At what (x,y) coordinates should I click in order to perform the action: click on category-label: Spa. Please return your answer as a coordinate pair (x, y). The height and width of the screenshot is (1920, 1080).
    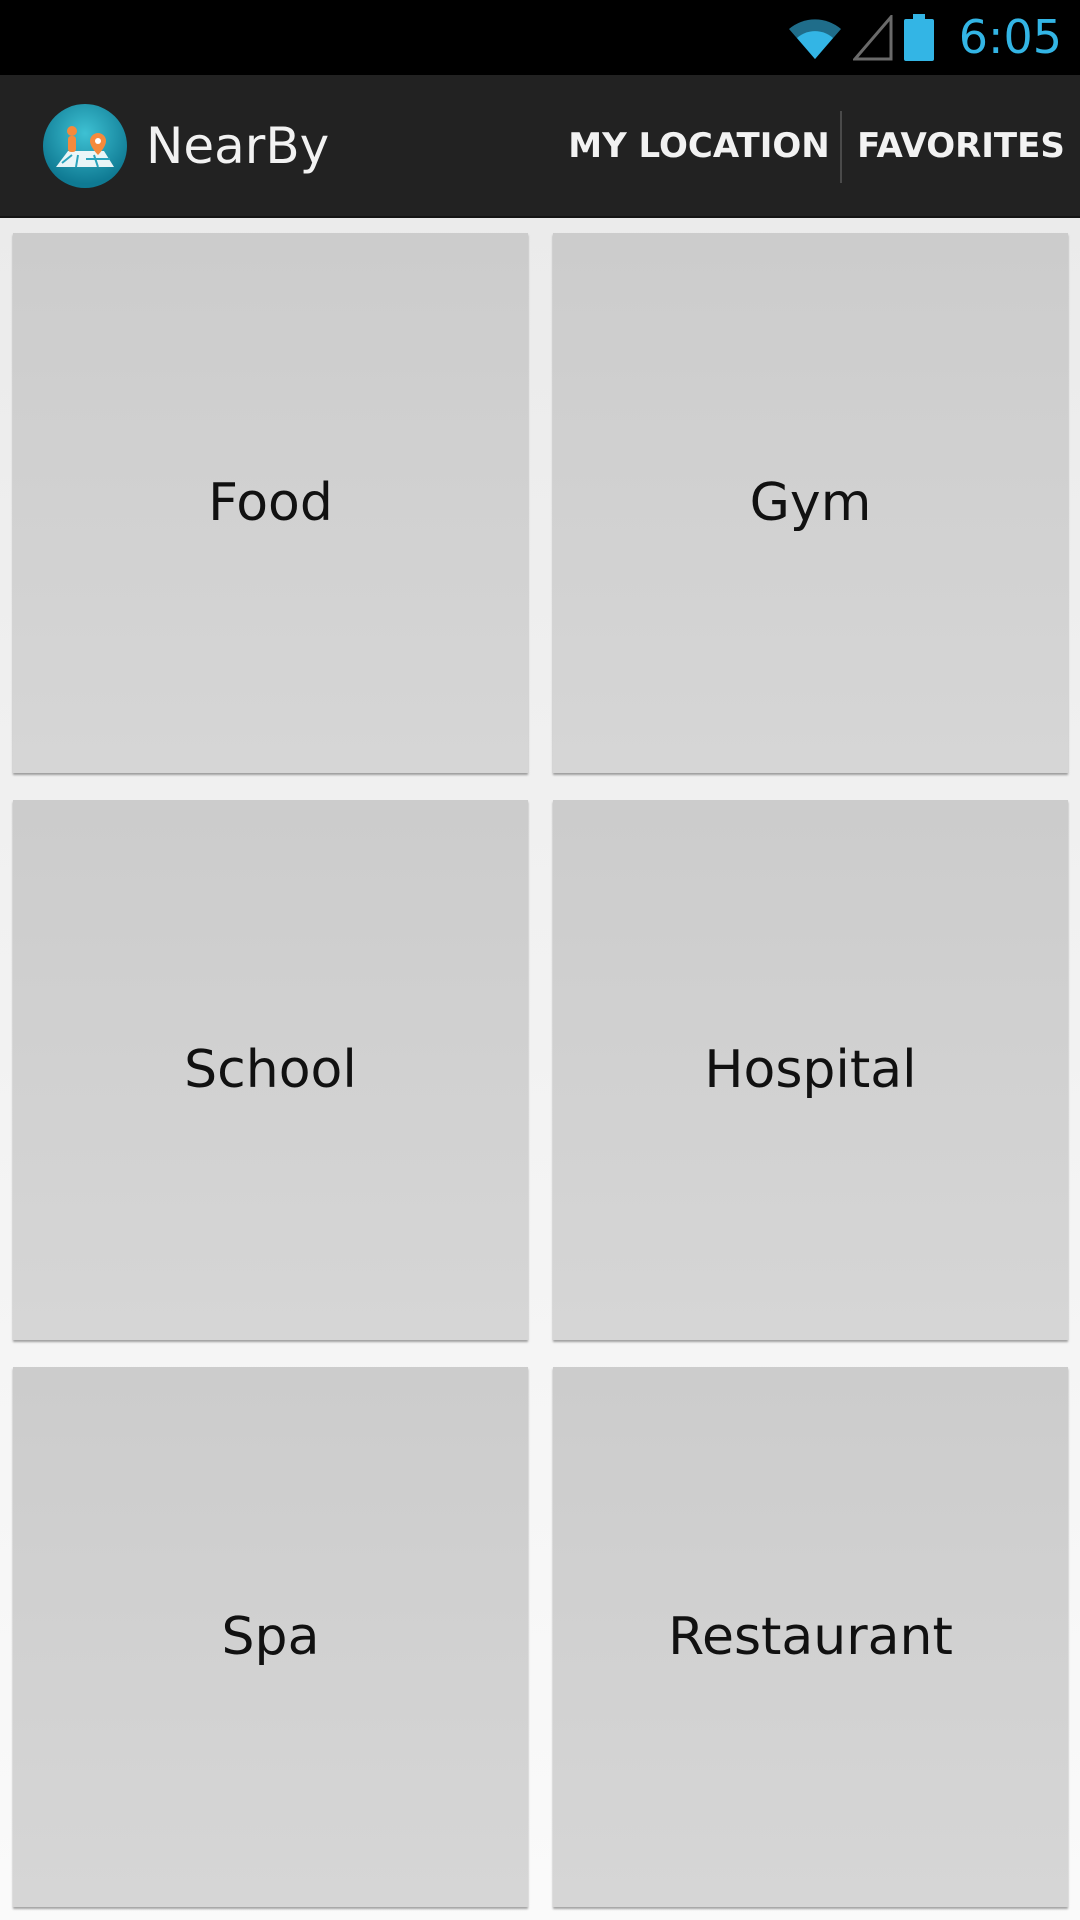
    Looking at the image, I should click on (270, 1637).